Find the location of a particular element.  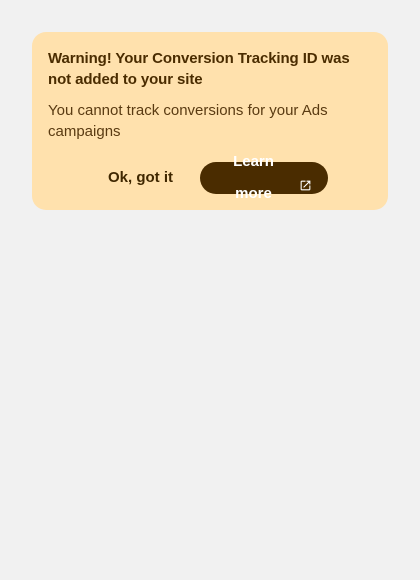

learn-more-button: Learn more is located at coordinates (264, 177).